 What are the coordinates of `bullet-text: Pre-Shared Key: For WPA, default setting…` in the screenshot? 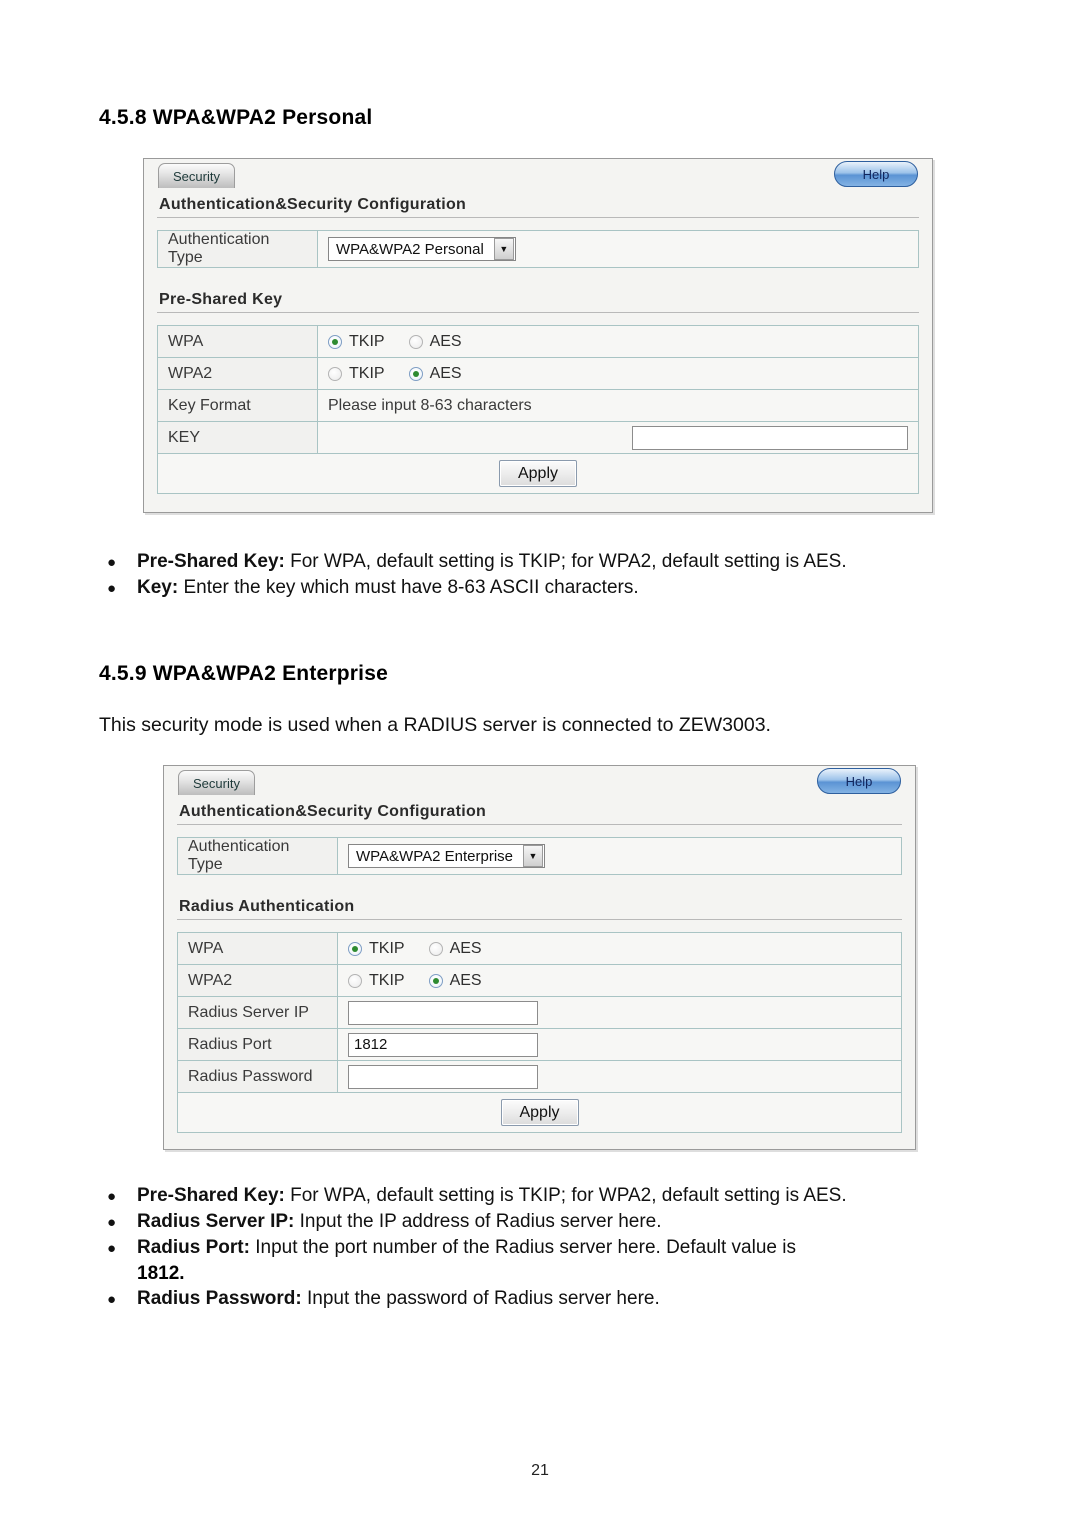 It's located at (573, 1195).